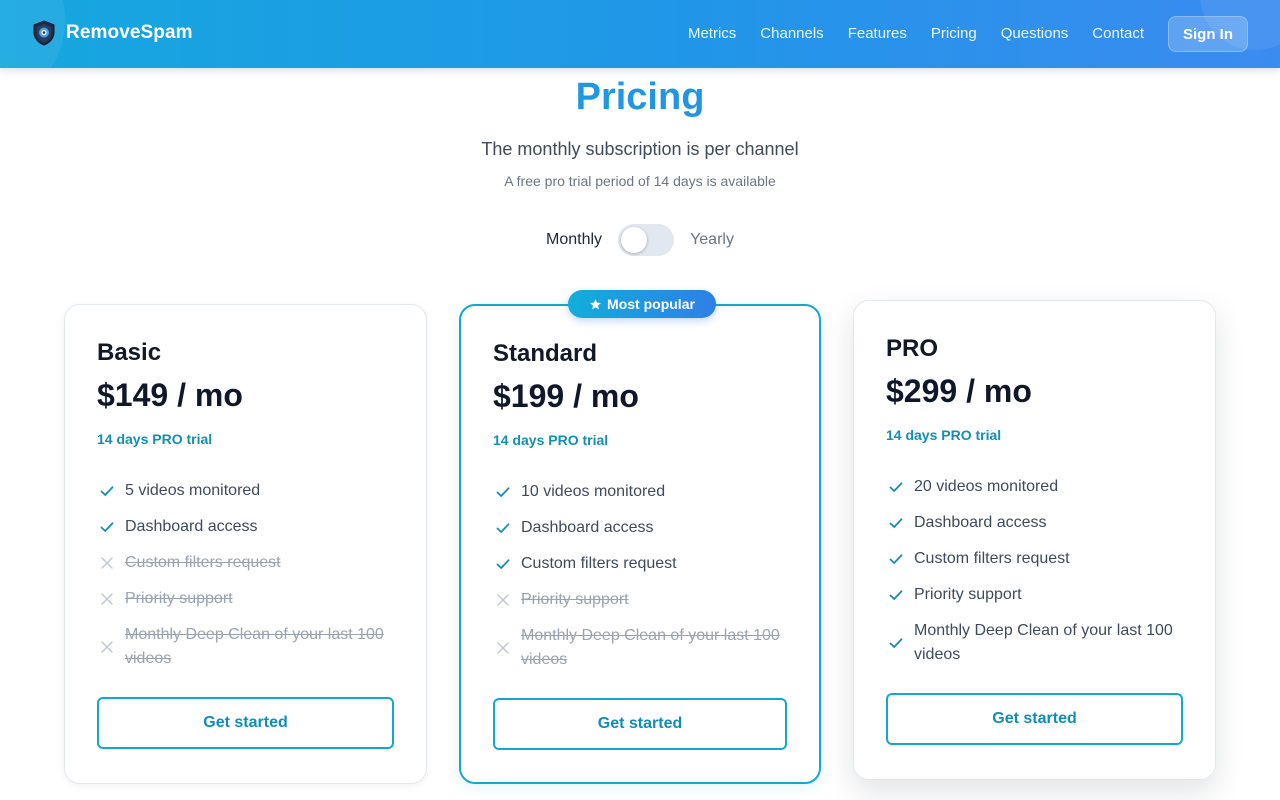  What do you see at coordinates (877, 34) in the screenshot?
I see `nav-link-features: Features` at bounding box center [877, 34].